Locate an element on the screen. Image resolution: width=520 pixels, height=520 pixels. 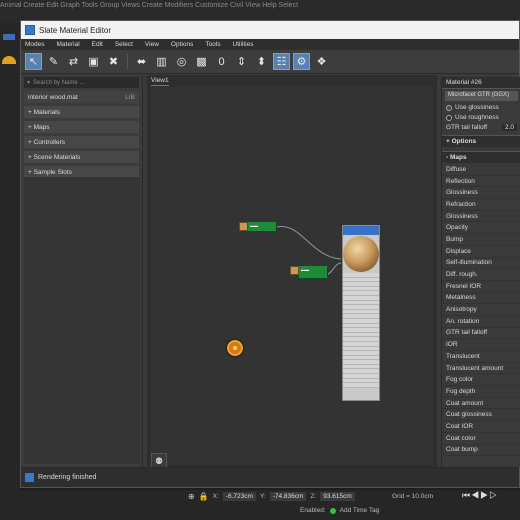
bitmap-node-1: ▬▬ is located at coordinates (258, 226).